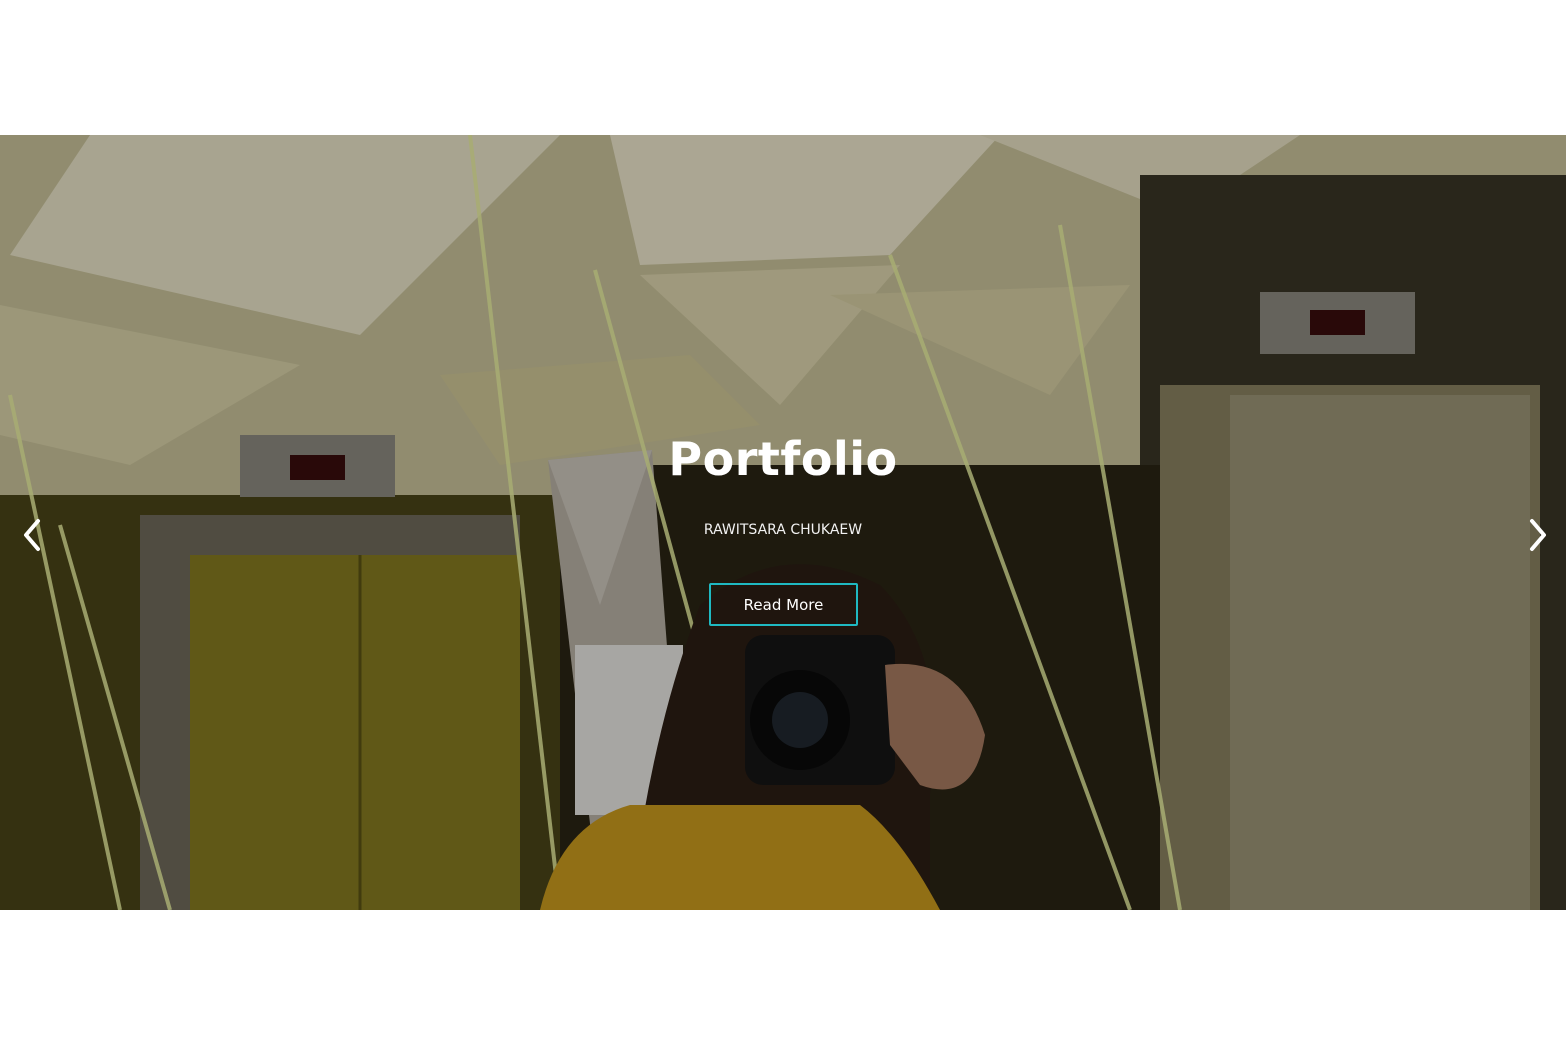 The height and width of the screenshot is (1044, 1566). I want to click on hero-subtitle: RAWITSARA CHUKAEW, so click(783, 530).